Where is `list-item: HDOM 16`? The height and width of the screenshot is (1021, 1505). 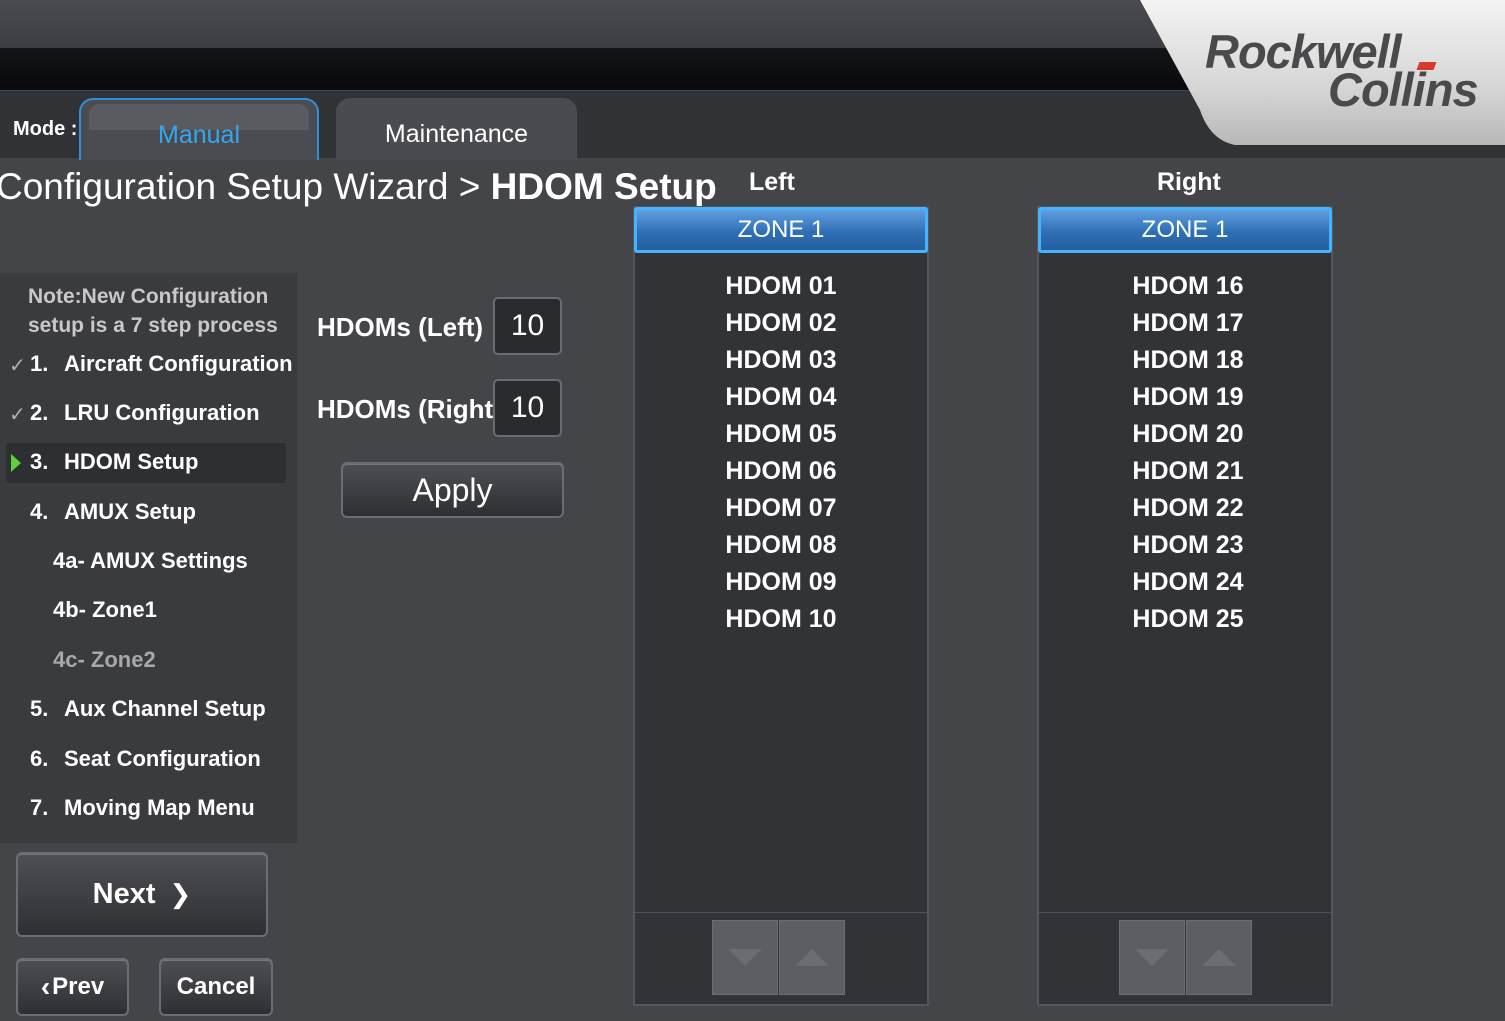
list-item: HDOM 16 is located at coordinates (1188, 286).